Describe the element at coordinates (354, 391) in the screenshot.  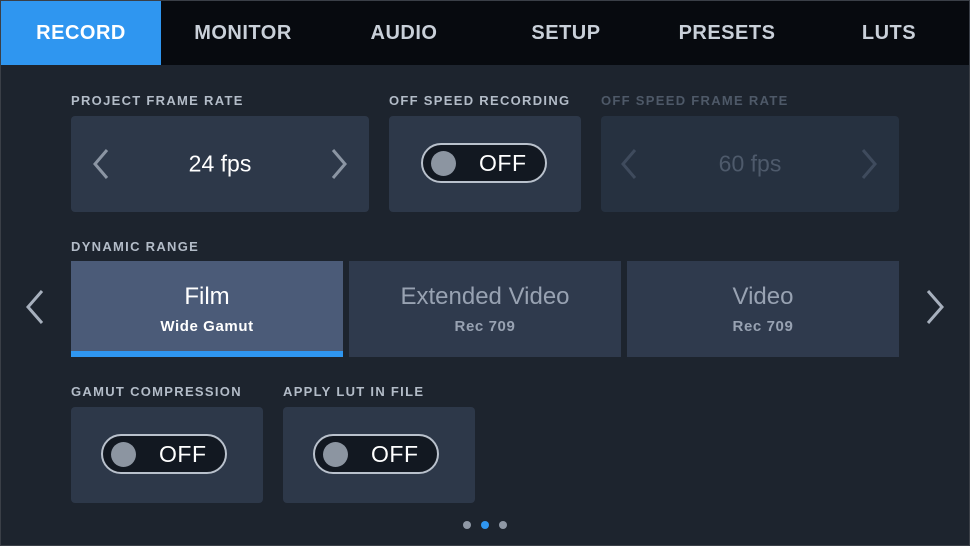
I see `apply-lut-in-file-label: APPLY LUT IN FILE` at that location.